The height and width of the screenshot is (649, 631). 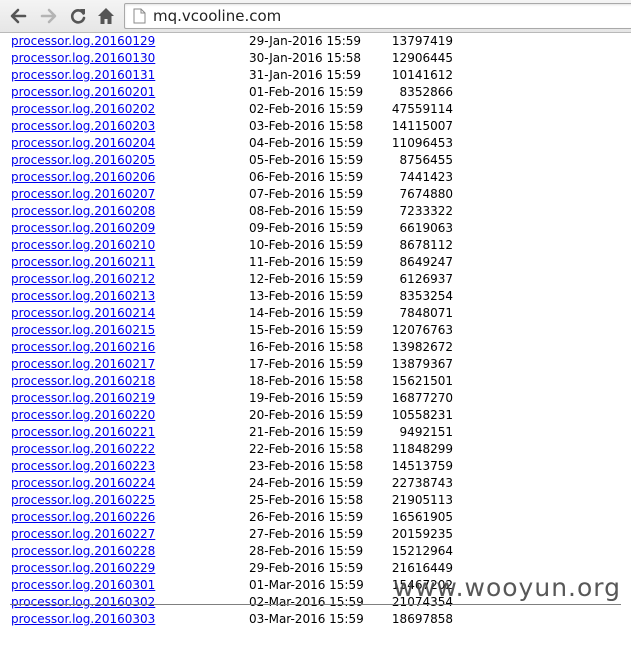 I want to click on file-size: 6126937, so click(x=426, y=279).